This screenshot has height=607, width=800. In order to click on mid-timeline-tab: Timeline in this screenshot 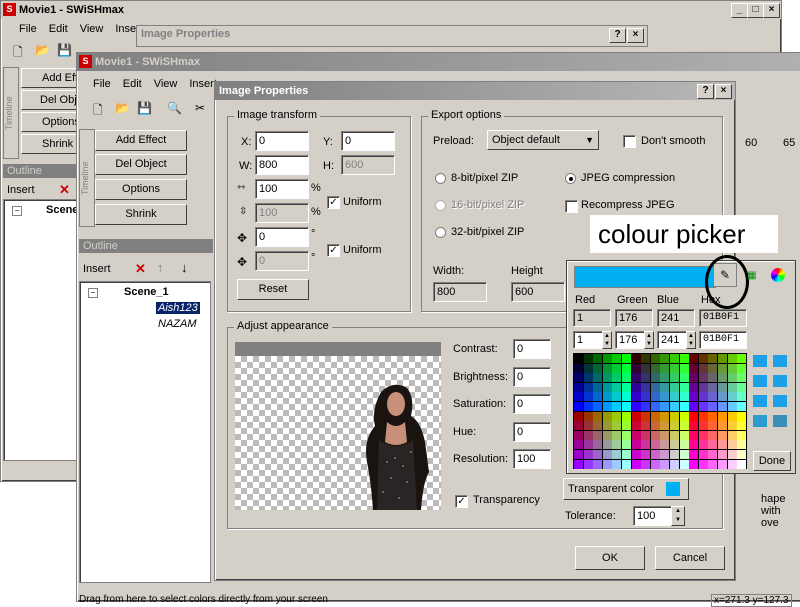, I will do `click(87, 178)`.